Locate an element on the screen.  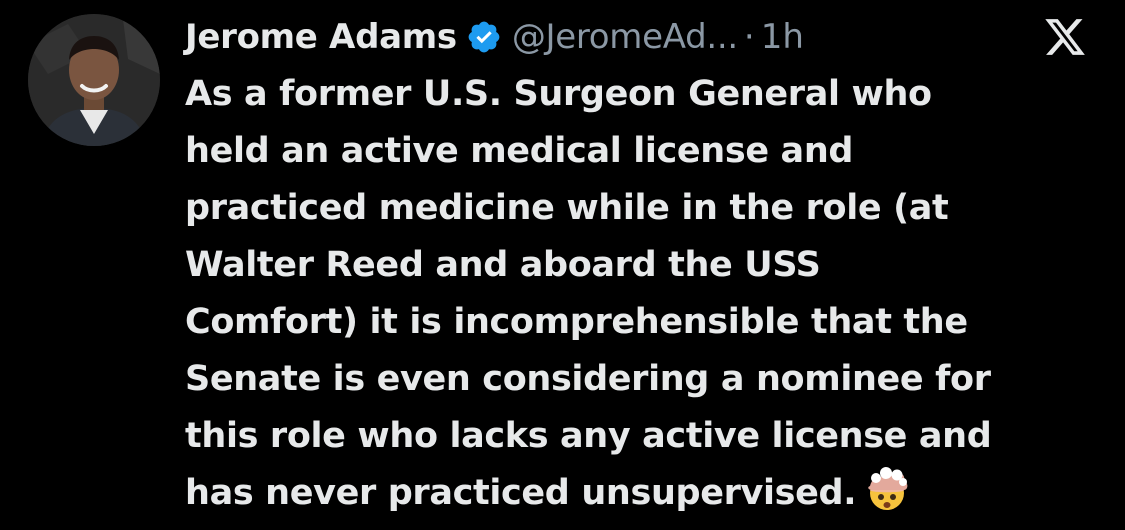
tweet-text-line: Comfort) it is incomprehensible that the is located at coordinates (576, 322).